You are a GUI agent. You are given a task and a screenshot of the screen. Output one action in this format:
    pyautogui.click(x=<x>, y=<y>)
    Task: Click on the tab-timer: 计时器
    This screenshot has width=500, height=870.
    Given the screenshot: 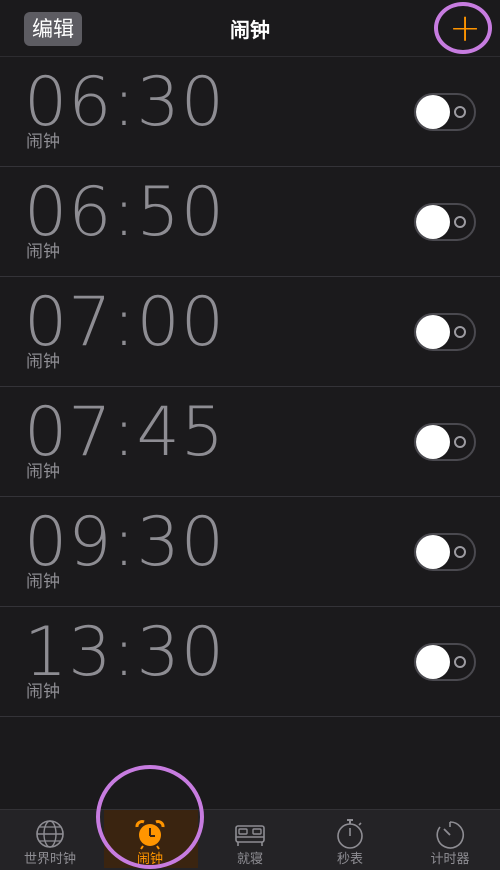 What is the action you would take?
    pyautogui.click(x=450, y=840)
    